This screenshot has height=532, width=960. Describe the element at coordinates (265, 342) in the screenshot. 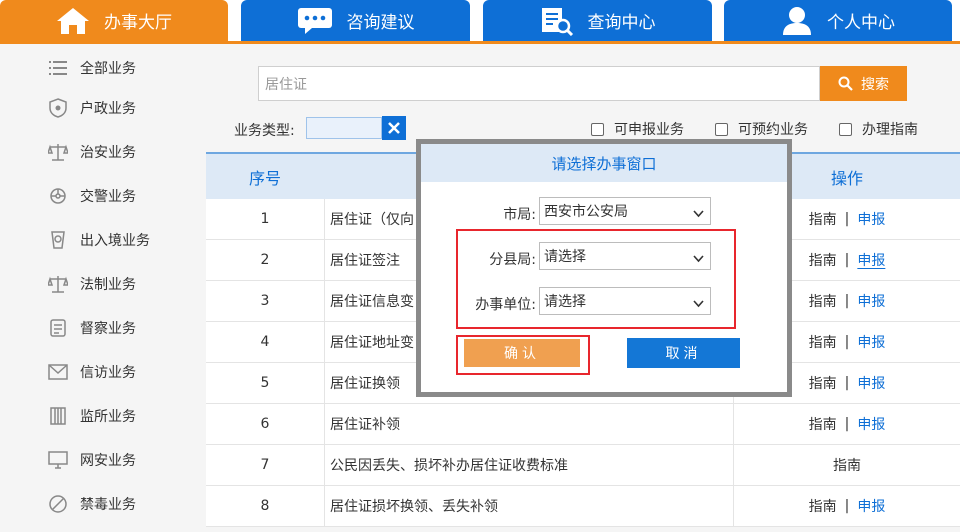

I see `row-number: 4` at that location.